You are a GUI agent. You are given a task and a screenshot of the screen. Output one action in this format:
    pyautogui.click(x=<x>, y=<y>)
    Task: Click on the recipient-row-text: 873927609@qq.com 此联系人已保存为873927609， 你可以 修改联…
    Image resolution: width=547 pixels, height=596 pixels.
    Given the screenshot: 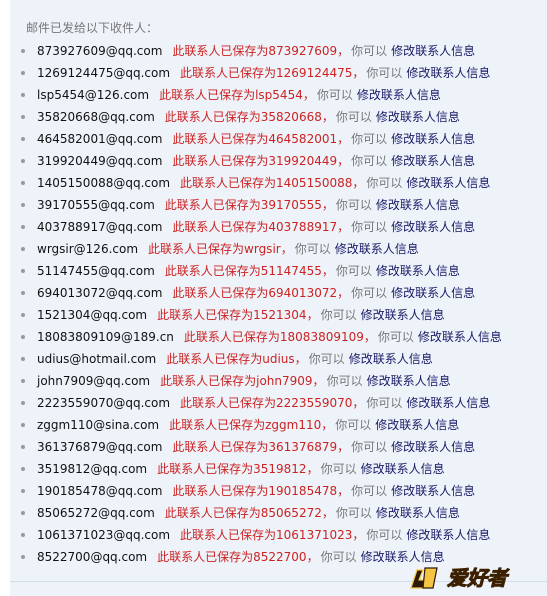 What is the action you would take?
    pyautogui.click(x=256, y=51)
    